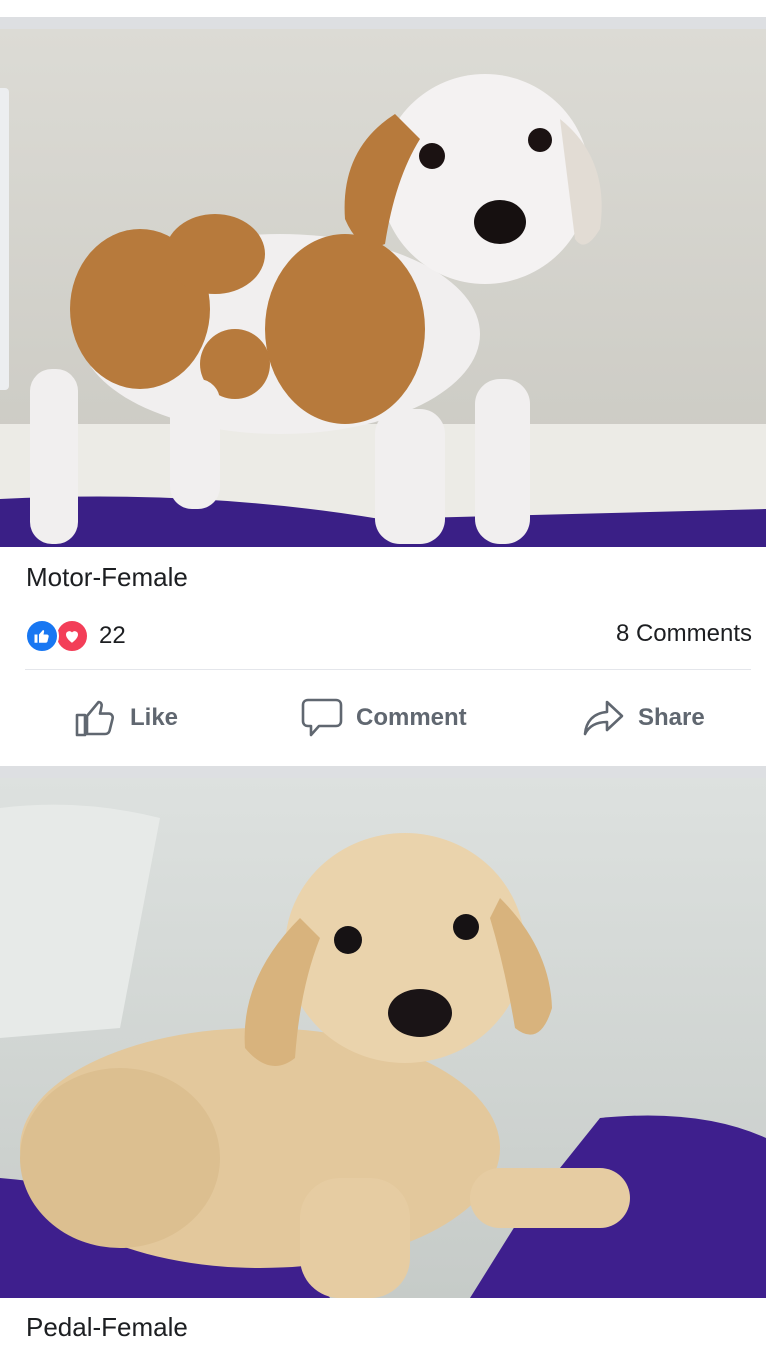 This screenshot has width=766, height=1359. Describe the element at coordinates (684, 634) in the screenshot. I see `comments-count-link: 8 Comments` at that location.